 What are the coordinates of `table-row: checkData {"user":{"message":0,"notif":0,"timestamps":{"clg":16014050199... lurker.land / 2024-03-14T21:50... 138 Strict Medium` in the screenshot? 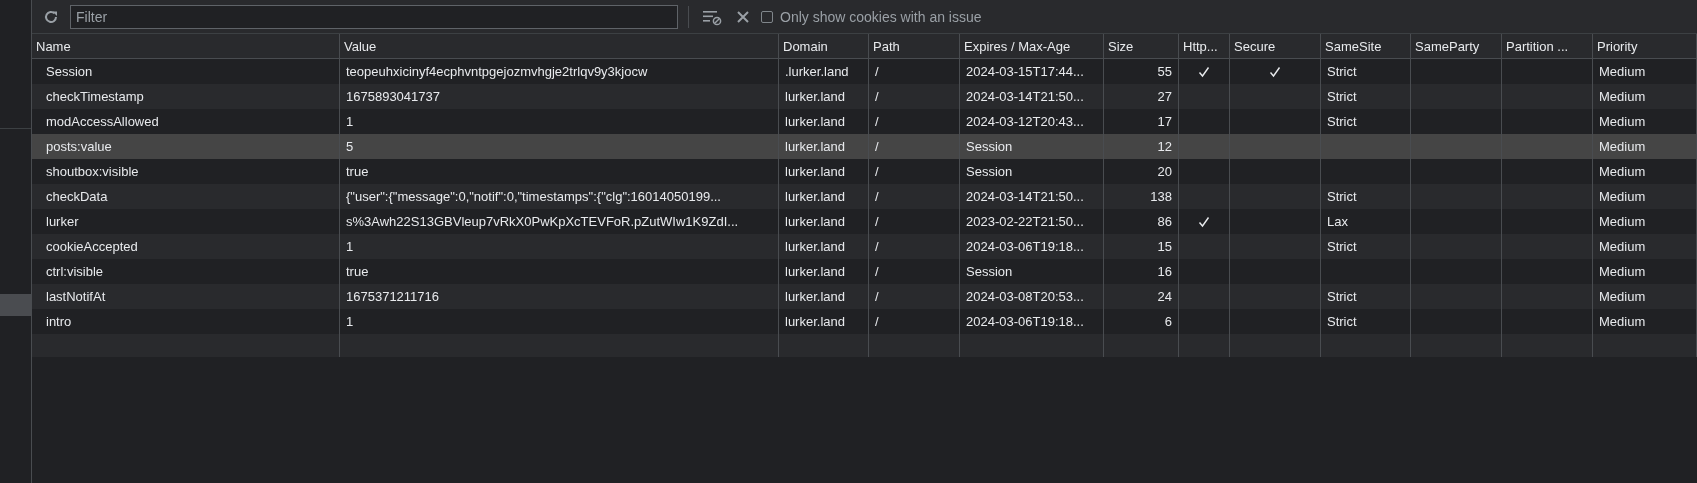 It's located at (864, 196).